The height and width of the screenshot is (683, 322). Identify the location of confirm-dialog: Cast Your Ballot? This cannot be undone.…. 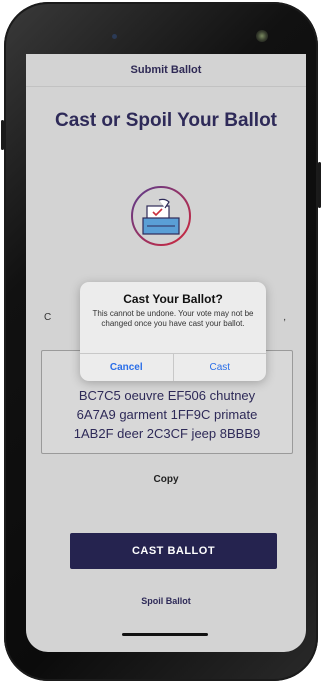
(173, 331).